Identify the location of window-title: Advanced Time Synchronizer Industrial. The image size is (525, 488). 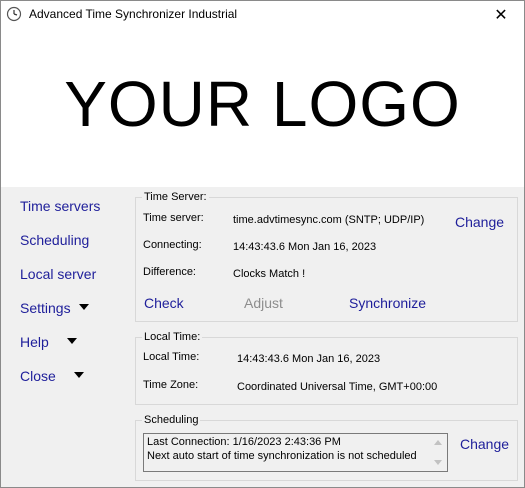
(133, 14).